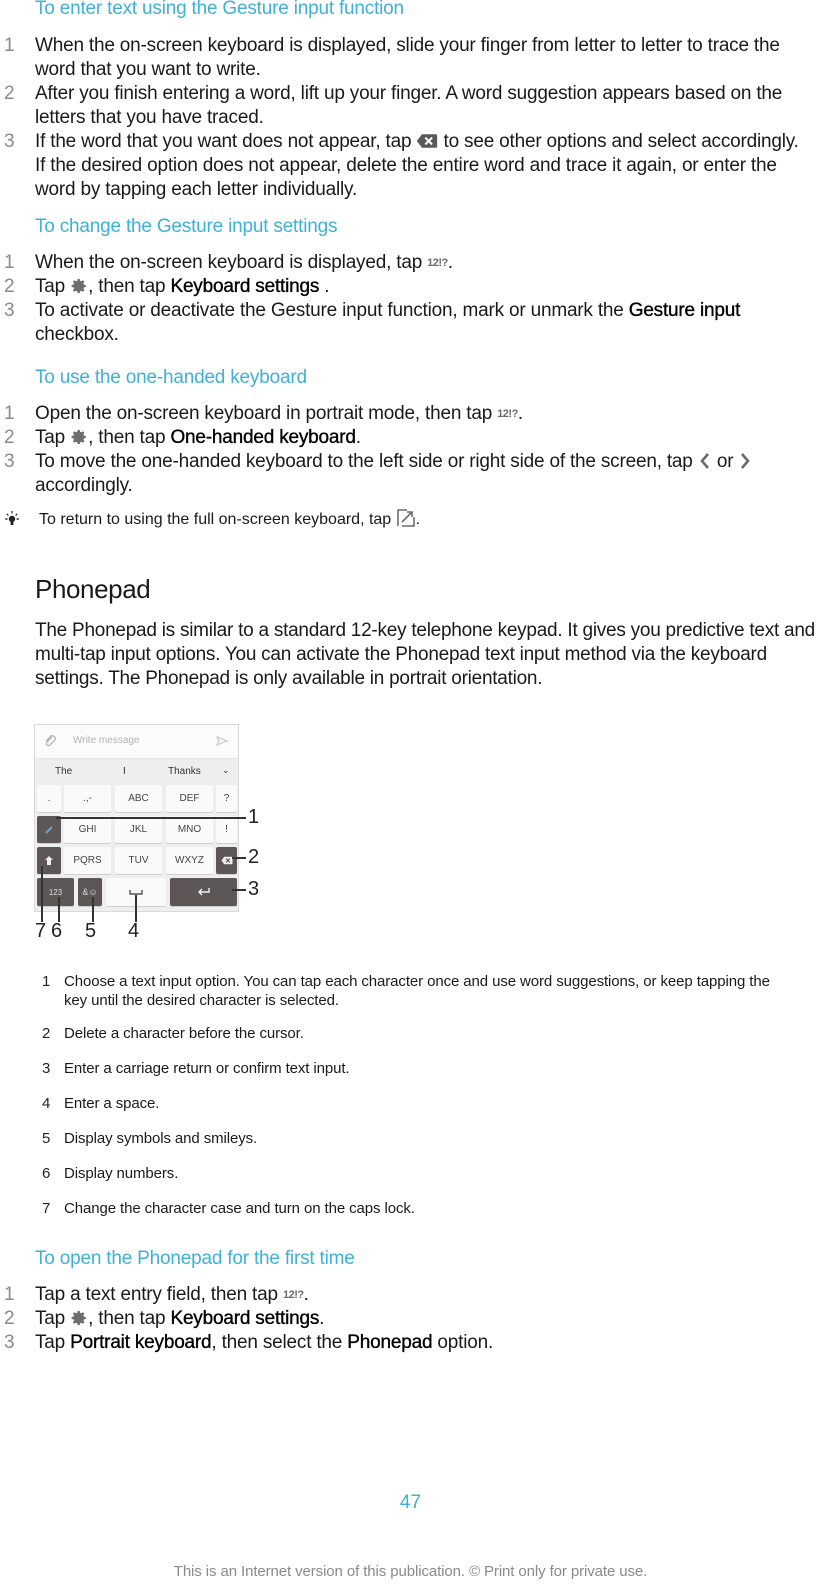  Describe the element at coordinates (400, 1295) in the screenshot. I see `list-item: 1 Tap a text entry field, then tap 12!?.` at that location.